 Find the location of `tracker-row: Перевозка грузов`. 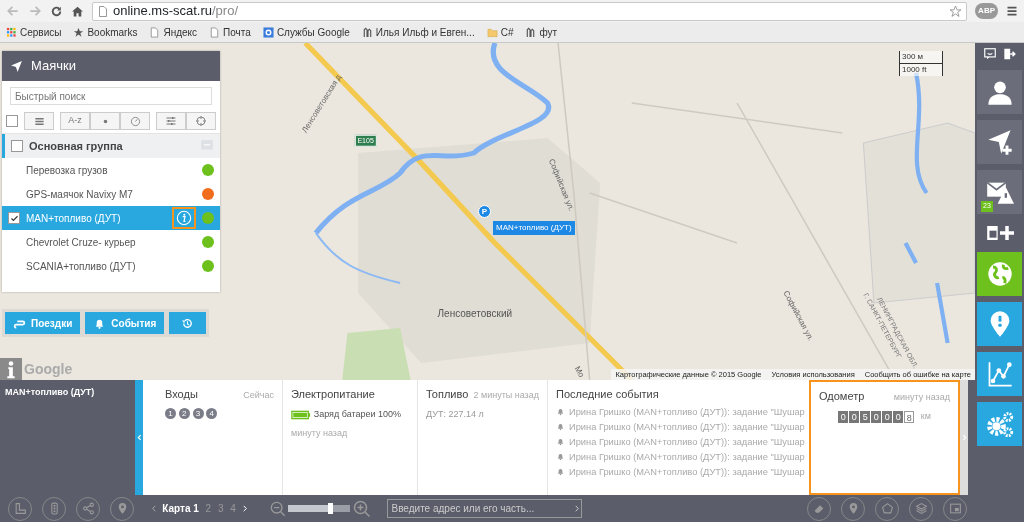

tracker-row: Перевозка грузов is located at coordinates (111, 170).